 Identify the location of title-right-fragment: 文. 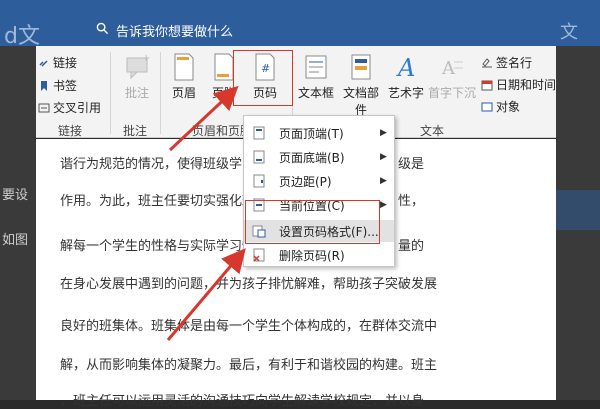
(569, 32).